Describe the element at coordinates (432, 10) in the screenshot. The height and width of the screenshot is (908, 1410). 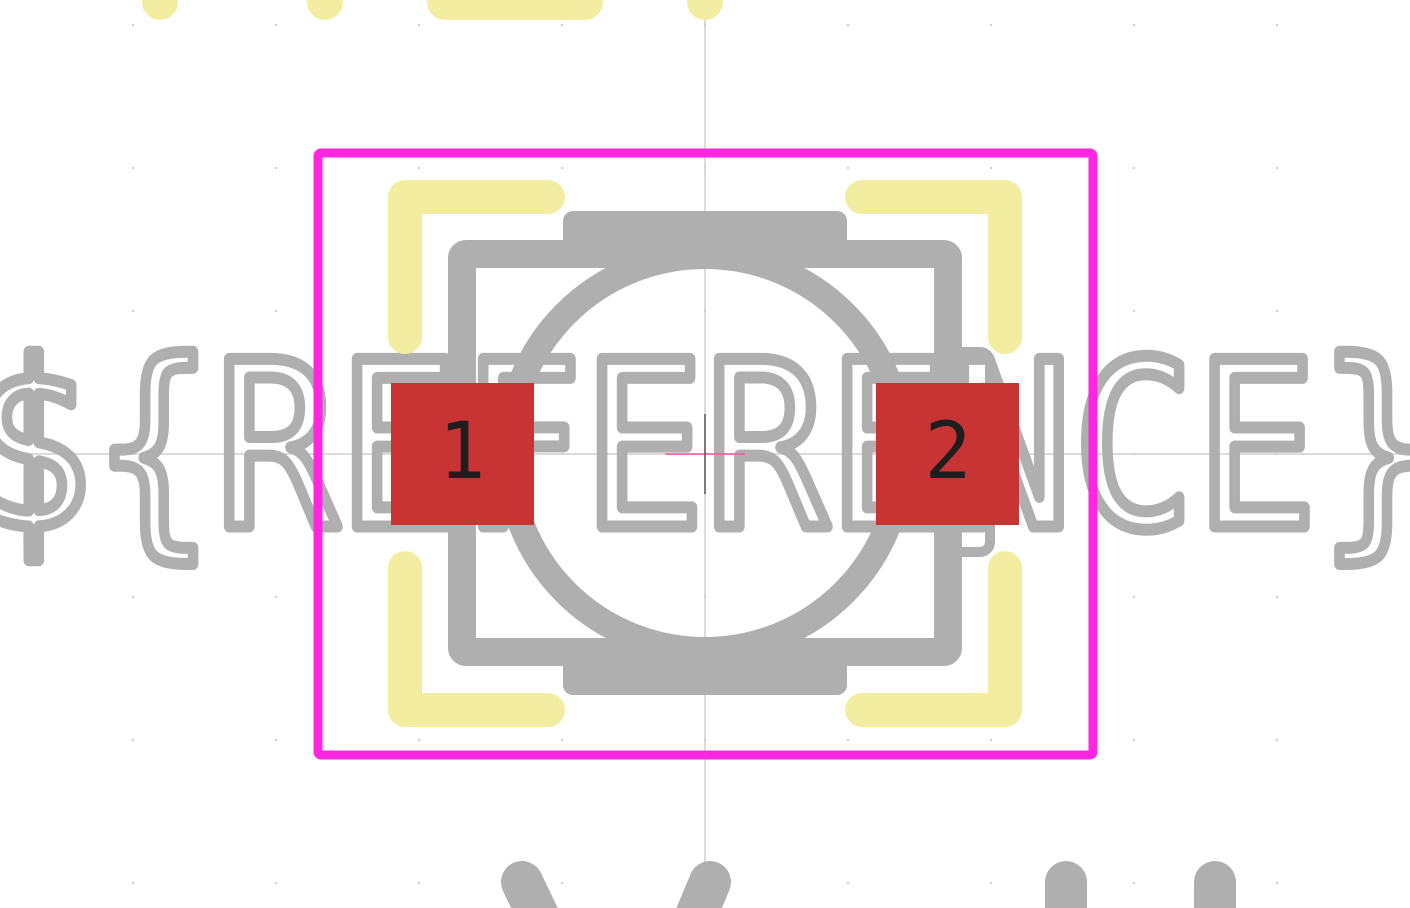
I see `silkscreen-top-fragments` at that location.